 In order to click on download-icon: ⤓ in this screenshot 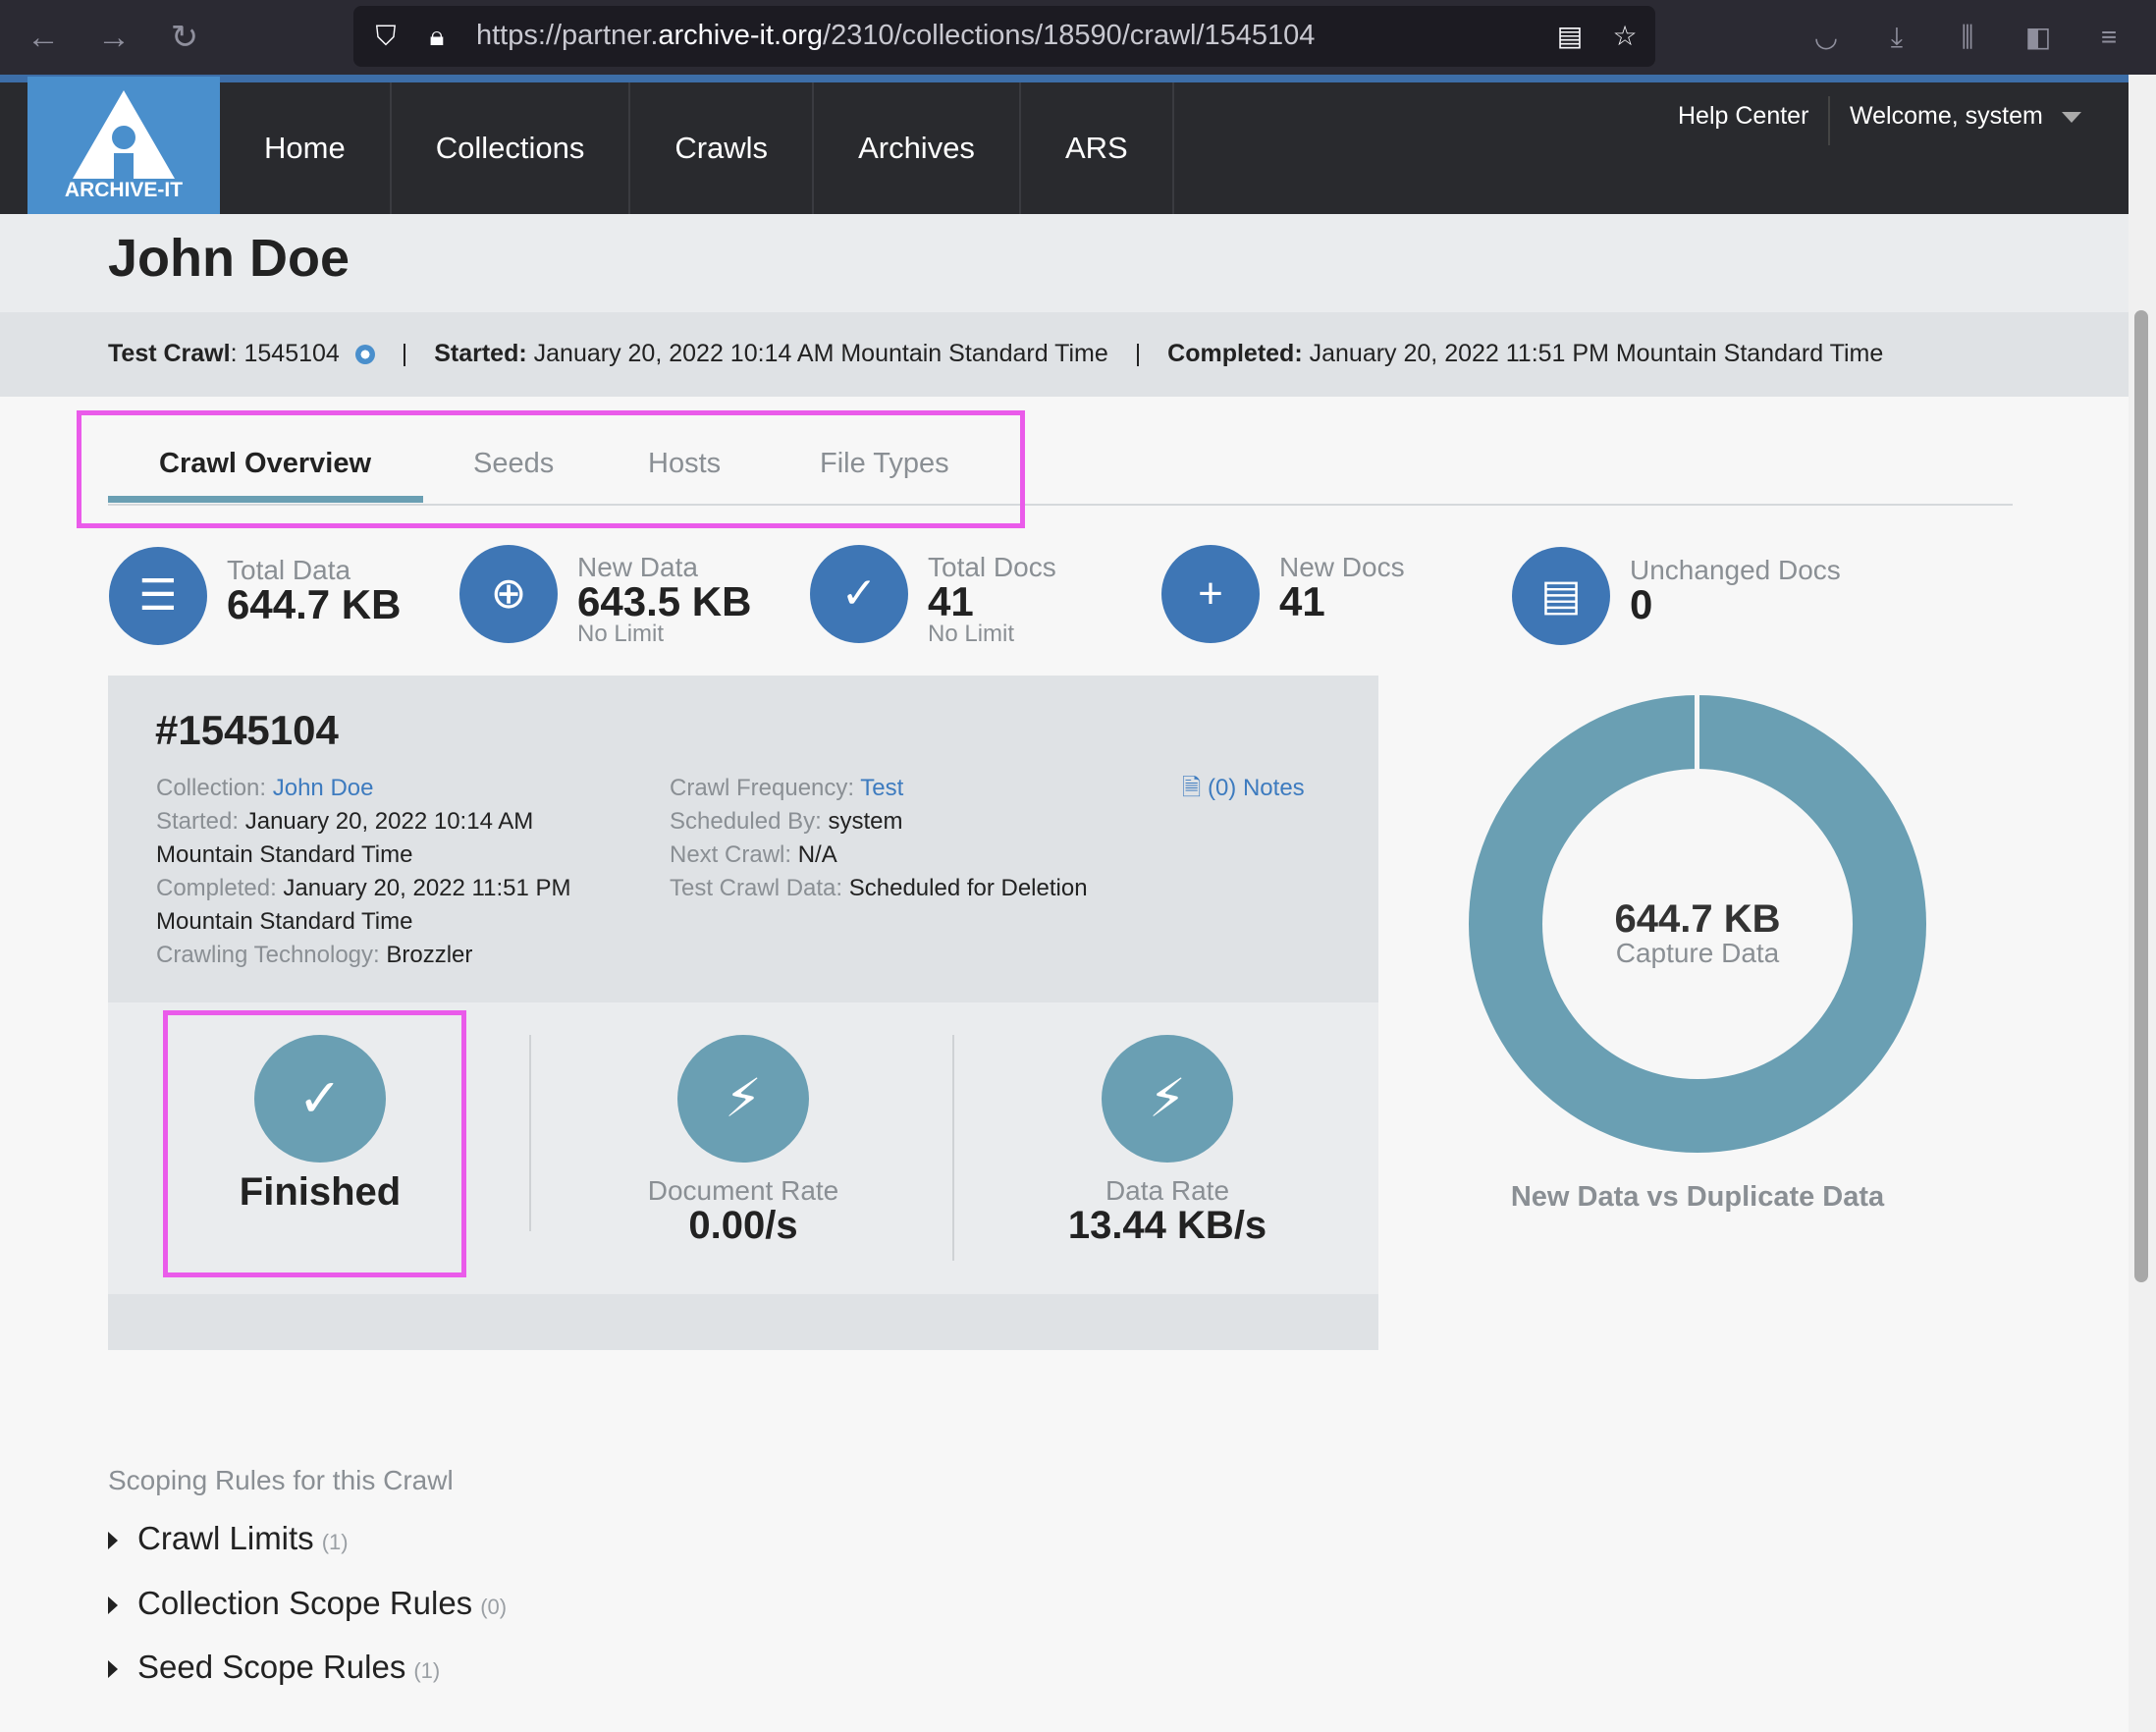, I will do `click(1897, 37)`.